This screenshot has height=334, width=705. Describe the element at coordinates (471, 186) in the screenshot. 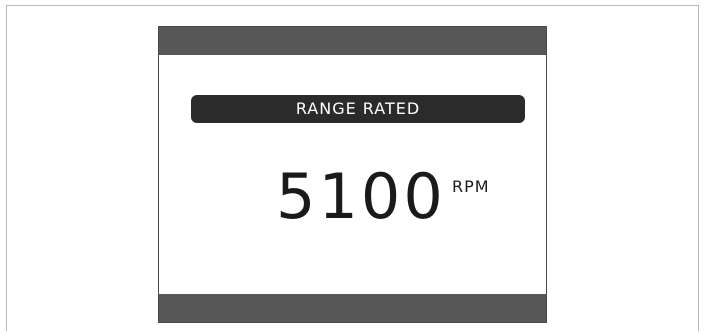

I see `rpm-unit-label: RPM` at that location.